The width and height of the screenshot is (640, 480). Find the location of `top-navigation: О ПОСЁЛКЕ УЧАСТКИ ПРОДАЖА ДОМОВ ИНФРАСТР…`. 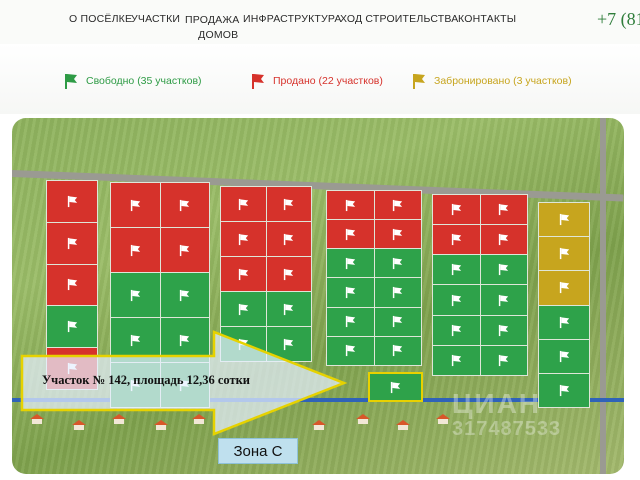

top-navigation: О ПОСЁЛКЕ УЧАСТКИ ПРОДАЖА ДОМОВ ИНФРАСТР… is located at coordinates (320, 22).